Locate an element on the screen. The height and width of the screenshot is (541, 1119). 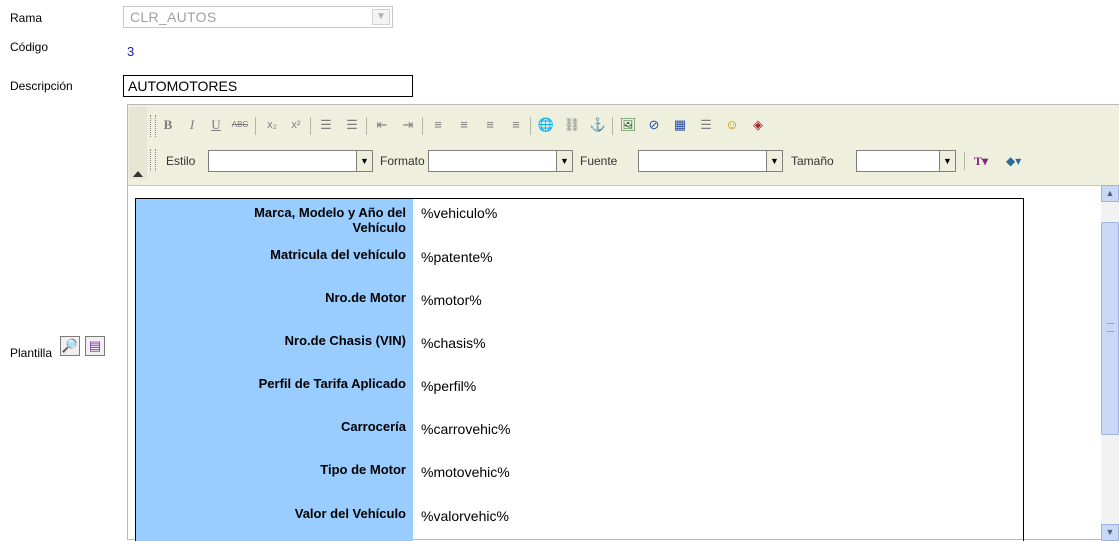
formato-label: Formato is located at coordinates (402, 161).